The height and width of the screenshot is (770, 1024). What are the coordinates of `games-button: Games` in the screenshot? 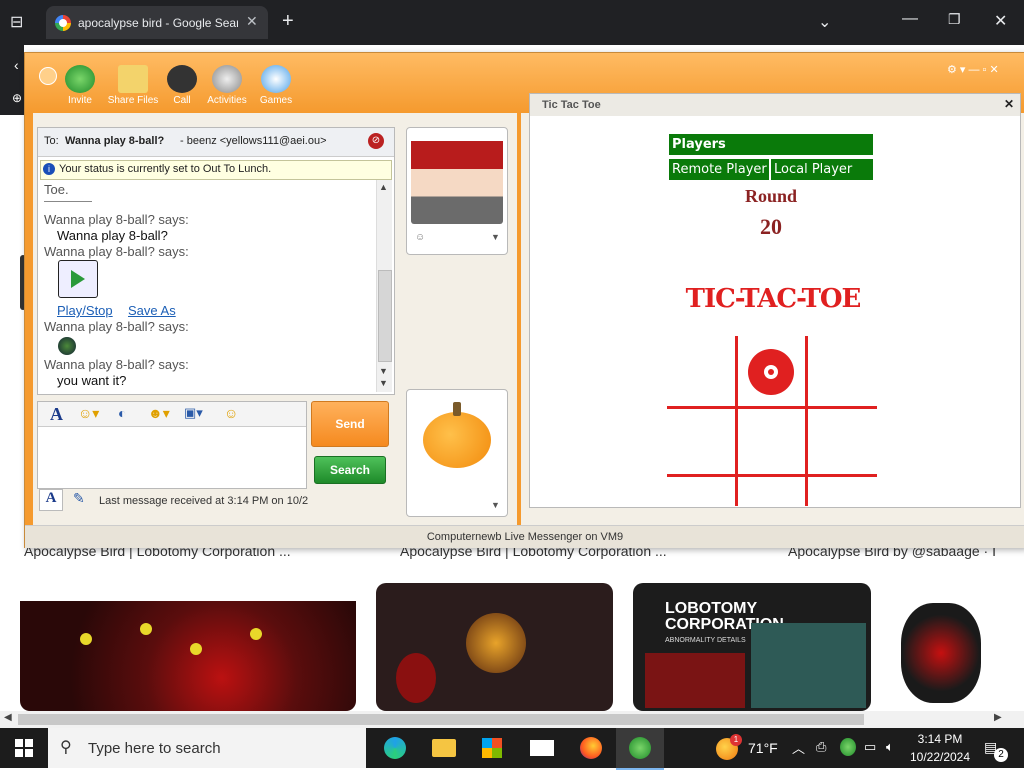 It's located at (276, 85).